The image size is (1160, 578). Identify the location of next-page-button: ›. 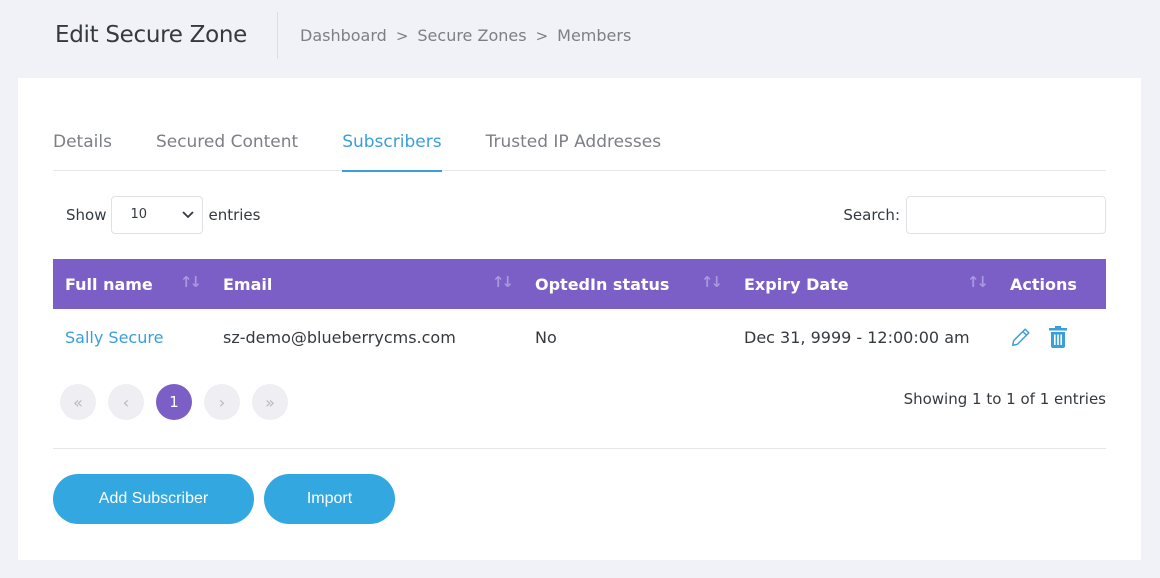
(222, 402).